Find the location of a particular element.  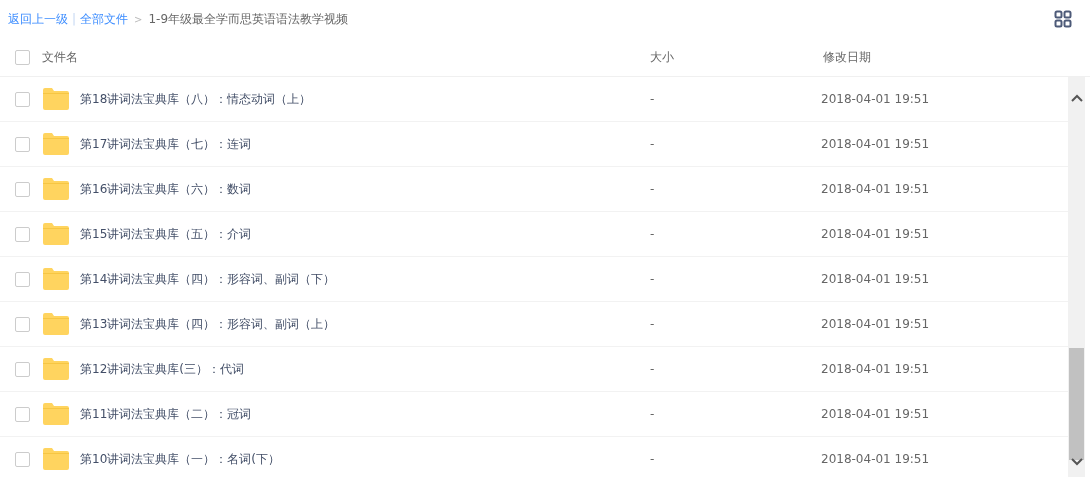

scroll-thumb is located at coordinates (1076, 404).